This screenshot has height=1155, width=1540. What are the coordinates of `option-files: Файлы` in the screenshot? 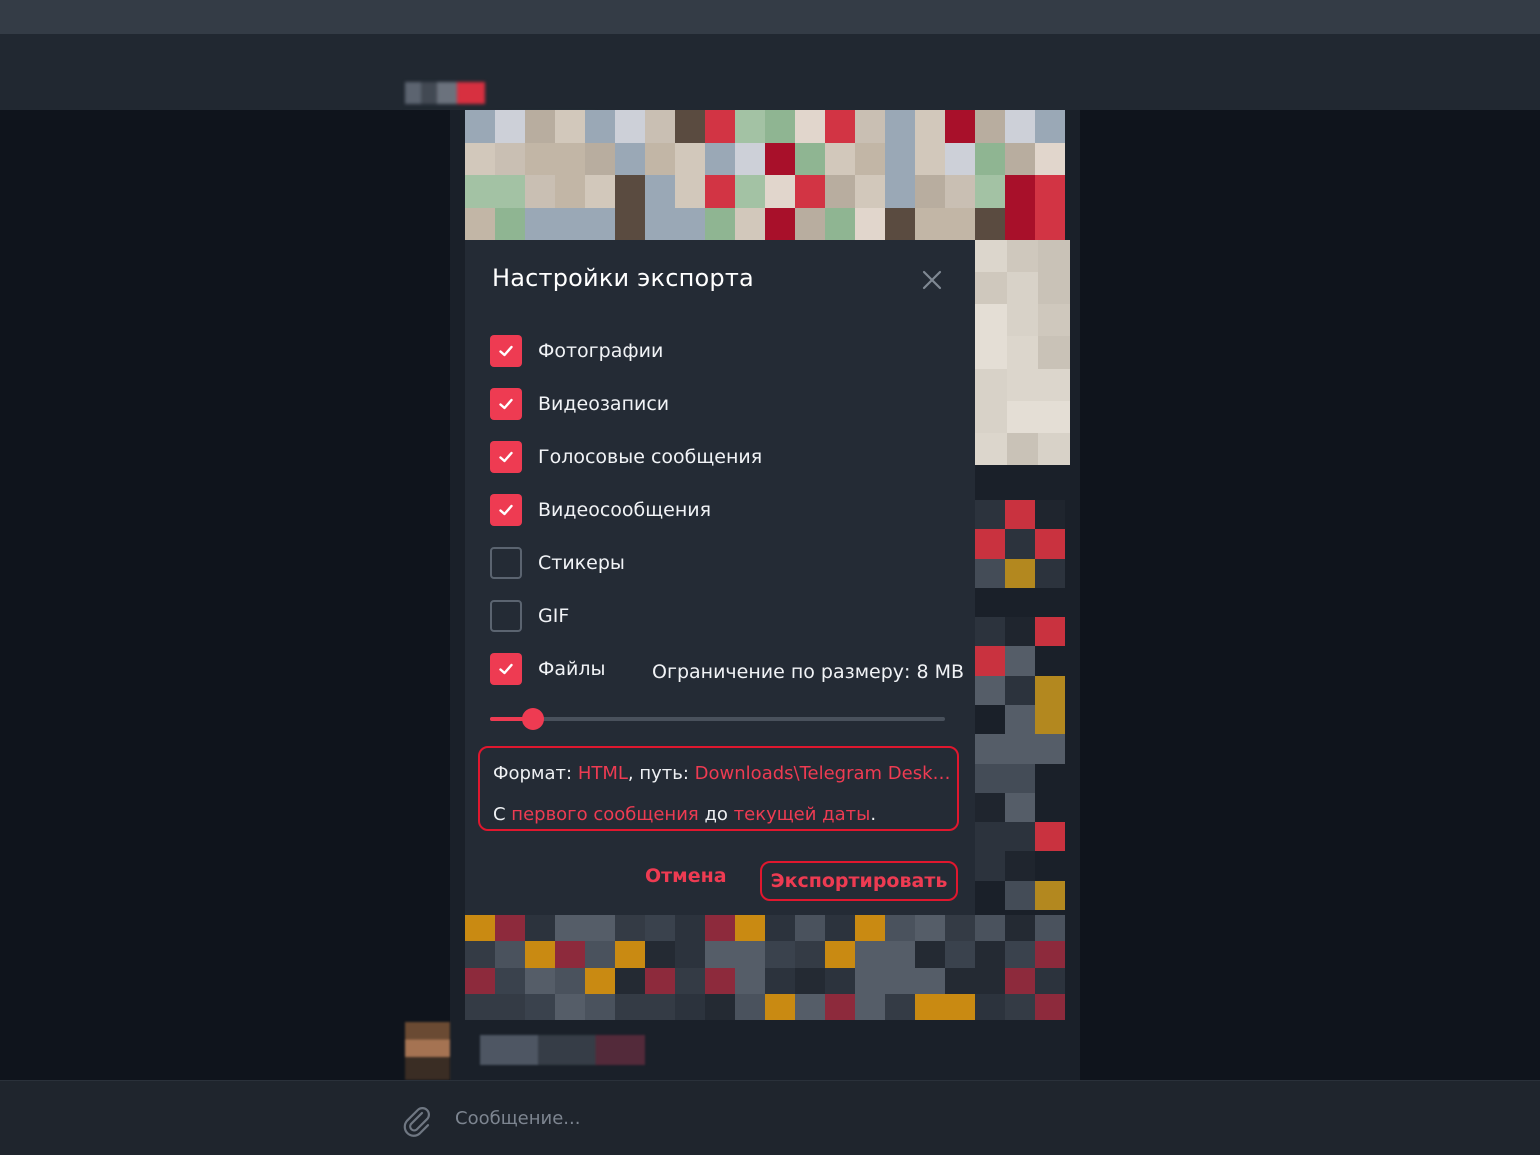 It's located at (560, 669).